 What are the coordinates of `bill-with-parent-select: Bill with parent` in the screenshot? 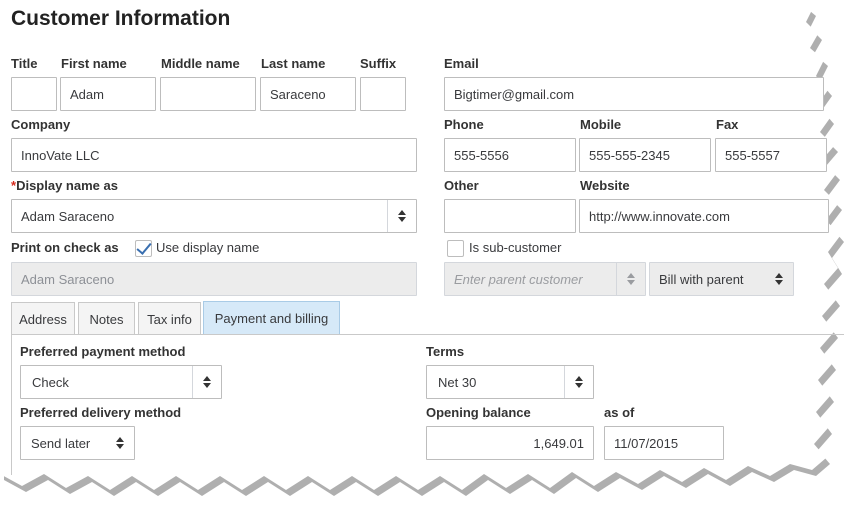 It's located at (721, 279).